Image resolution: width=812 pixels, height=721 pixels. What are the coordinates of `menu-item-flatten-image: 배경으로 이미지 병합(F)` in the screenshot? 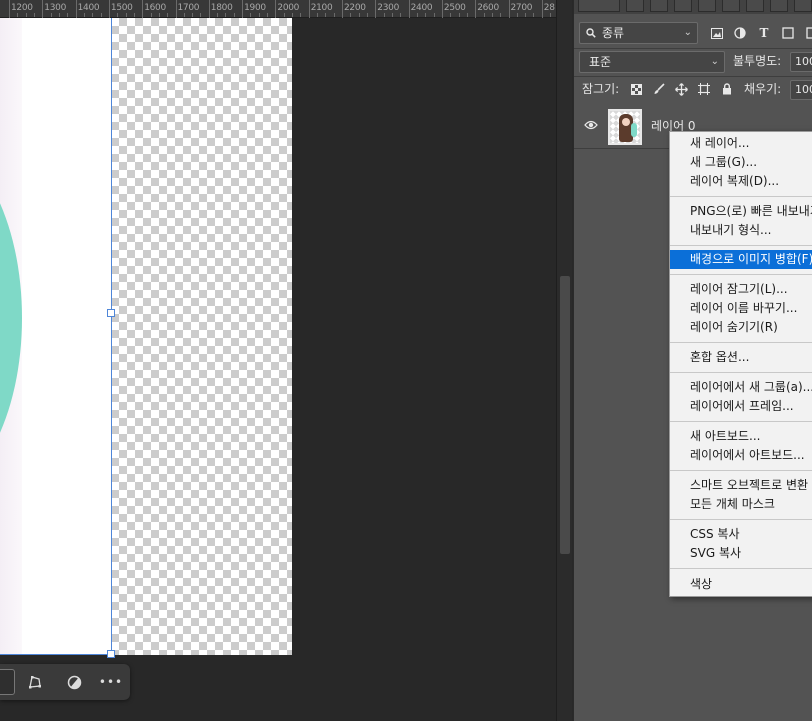 It's located at (741, 259).